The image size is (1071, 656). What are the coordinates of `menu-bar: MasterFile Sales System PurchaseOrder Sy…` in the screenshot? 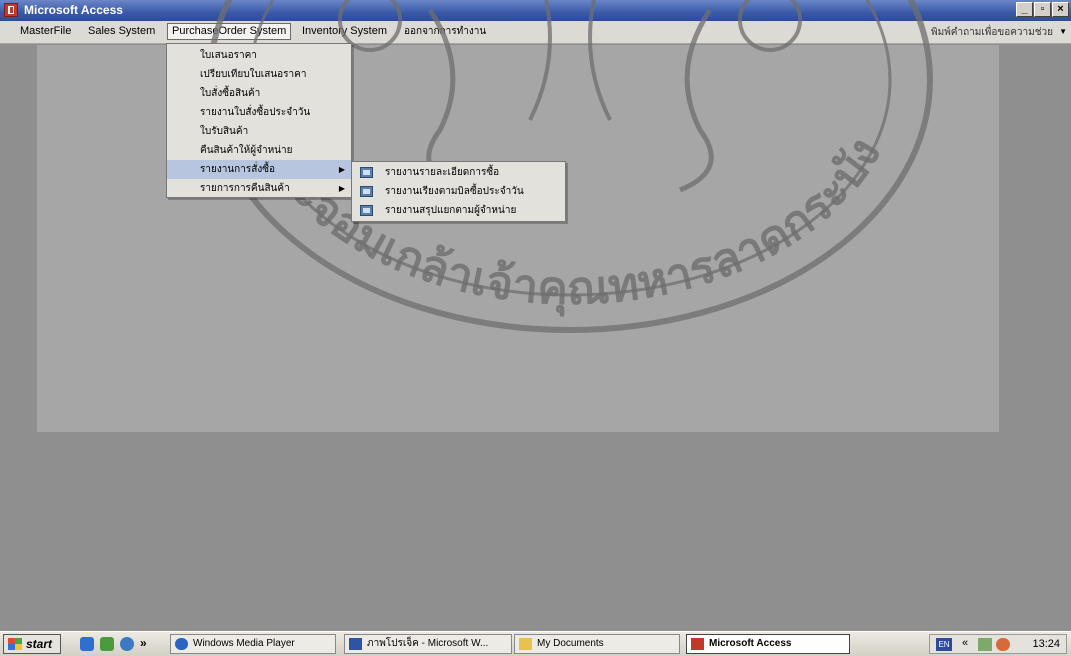 It's located at (535, 32).